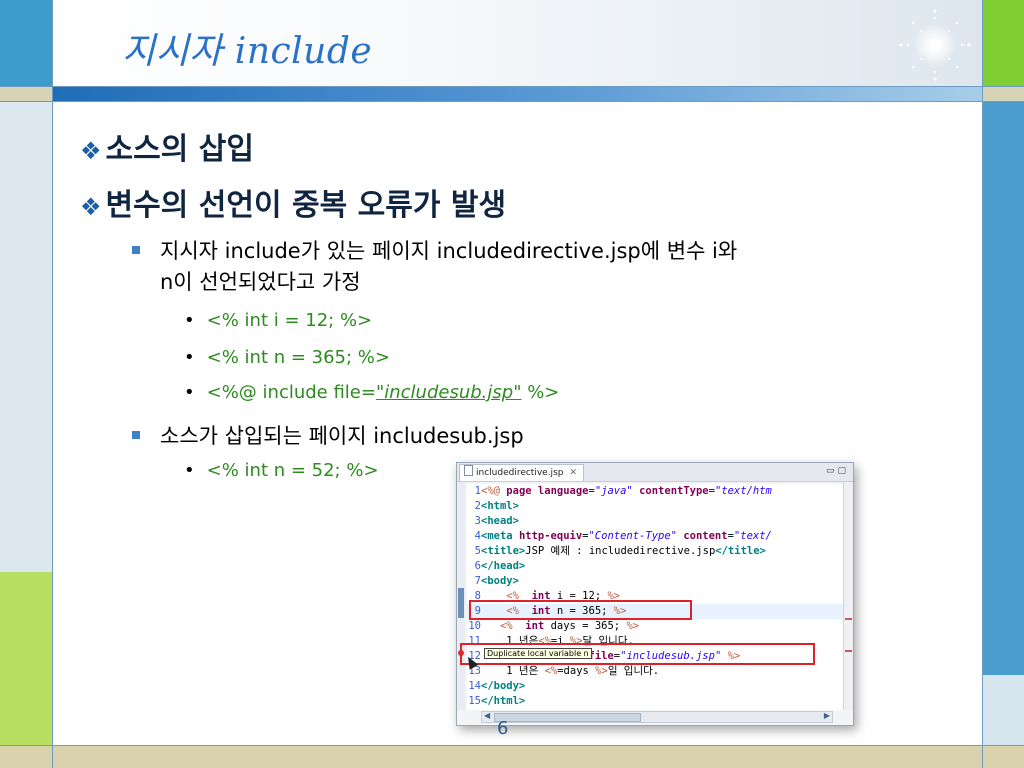 The height and width of the screenshot is (768, 1024). Describe the element at coordinates (848, 651) in the screenshot. I see `error-overview-mark` at that location.